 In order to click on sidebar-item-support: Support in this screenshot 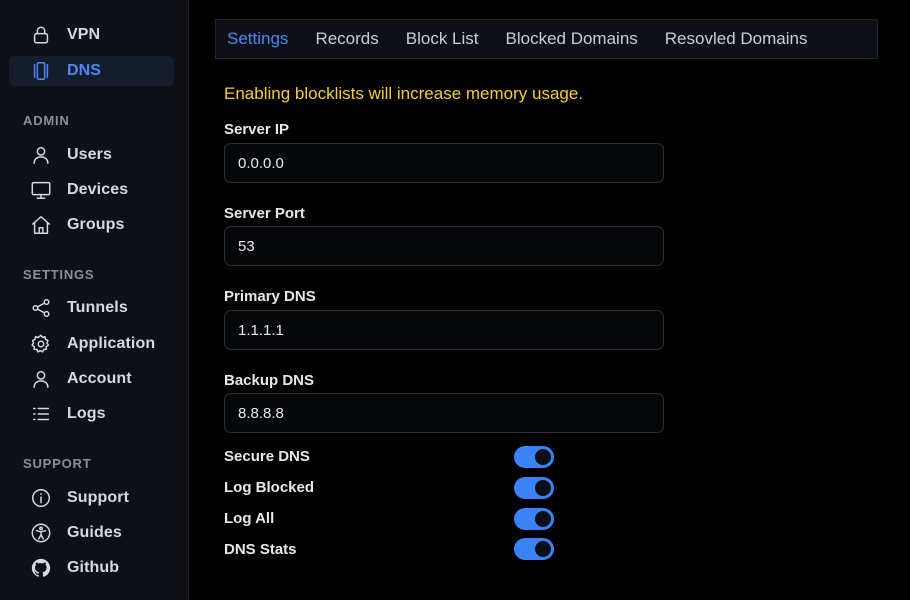, I will do `click(91, 498)`.